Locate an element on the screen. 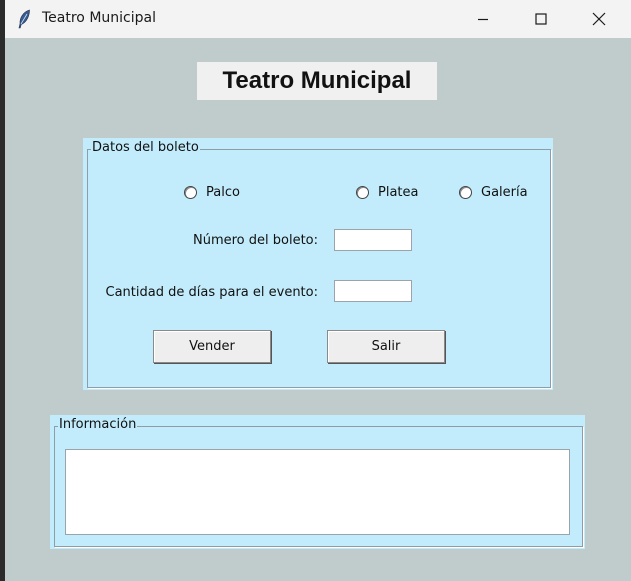 The height and width of the screenshot is (581, 631). maximize-icon is located at coordinates (541, 19).